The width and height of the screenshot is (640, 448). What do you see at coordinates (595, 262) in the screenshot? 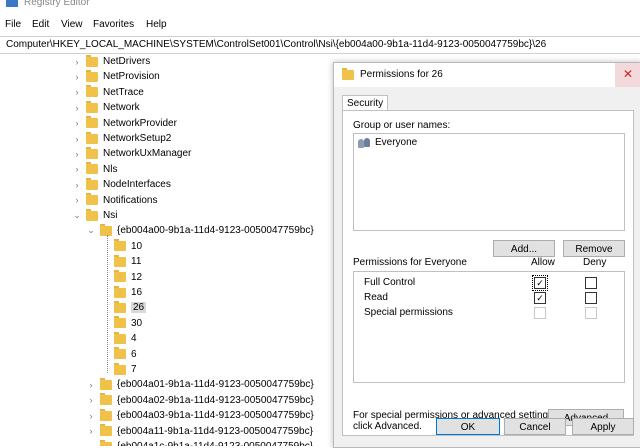
I see `deny-column-header: Deny` at bounding box center [595, 262].